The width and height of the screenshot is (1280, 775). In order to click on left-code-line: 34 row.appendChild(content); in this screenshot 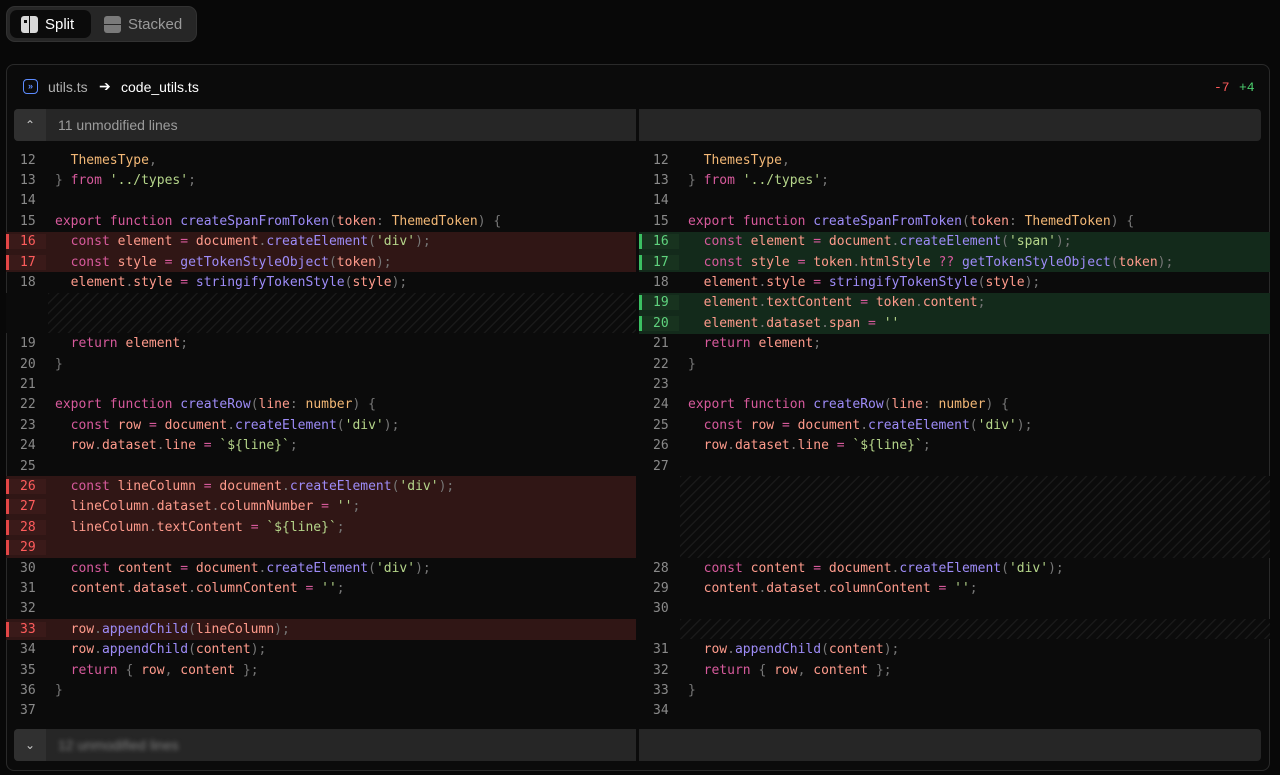, I will do `click(321, 650)`.